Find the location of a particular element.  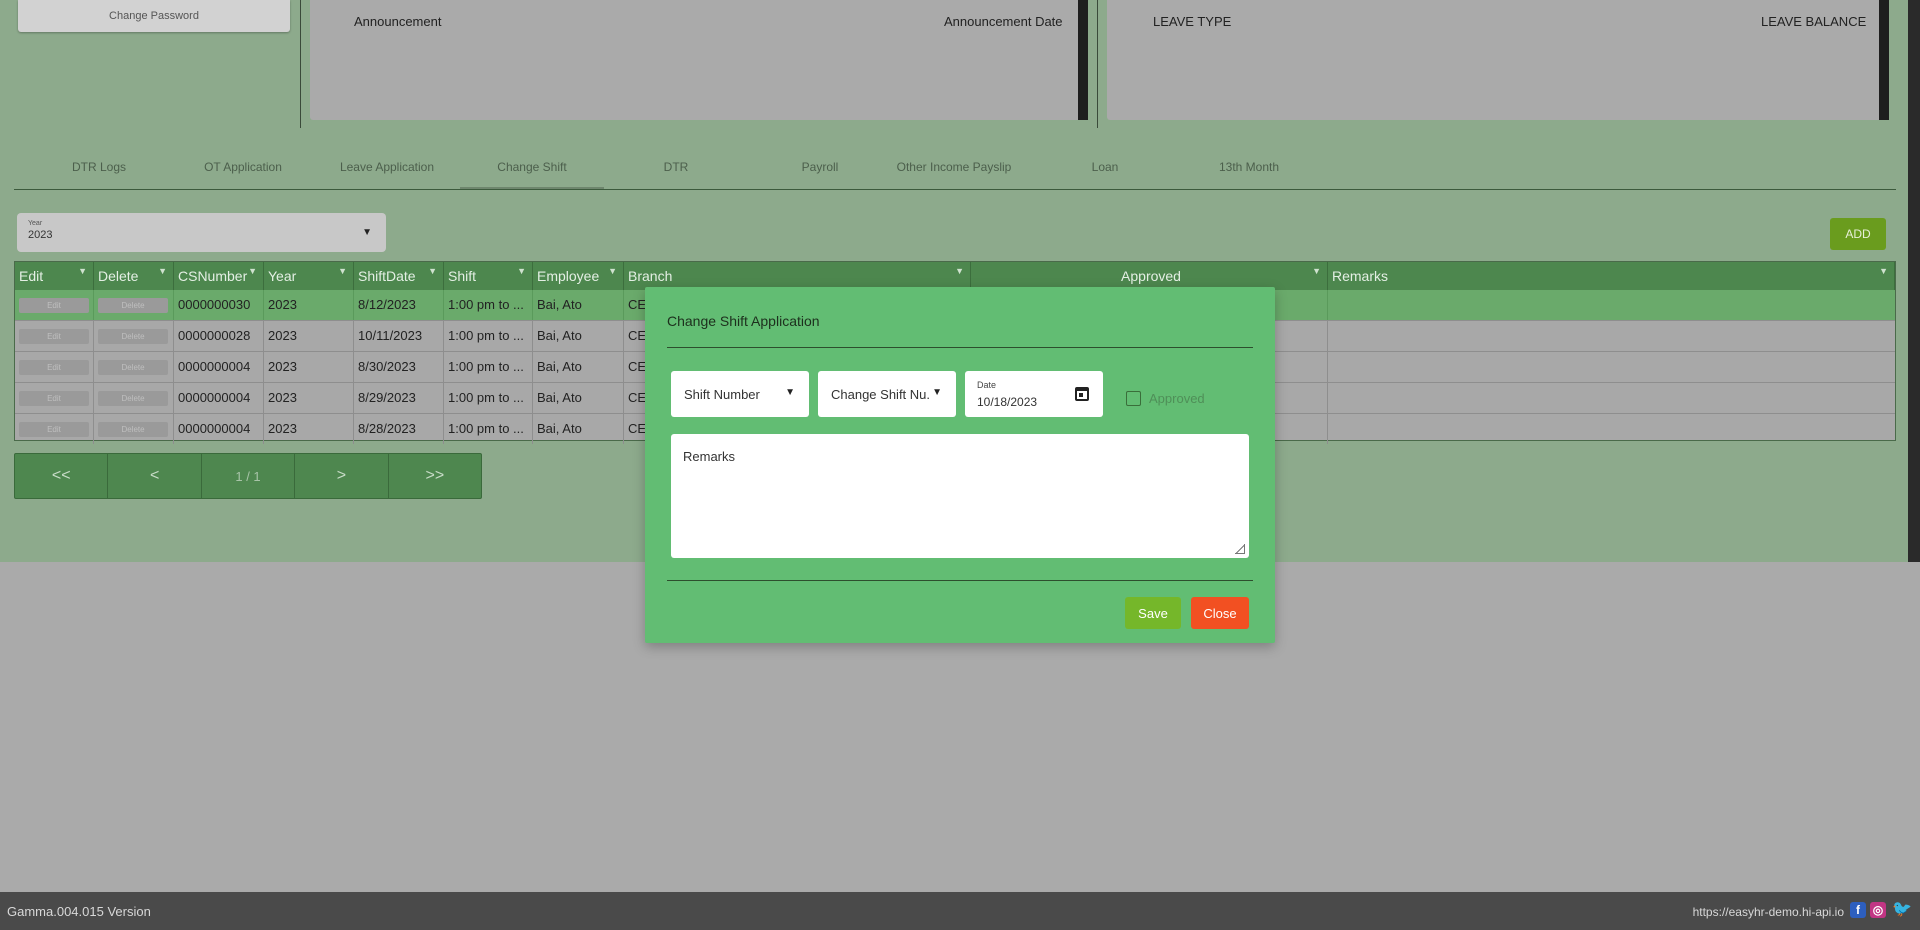

tab-payroll: Payroll is located at coordinates (820, 167).